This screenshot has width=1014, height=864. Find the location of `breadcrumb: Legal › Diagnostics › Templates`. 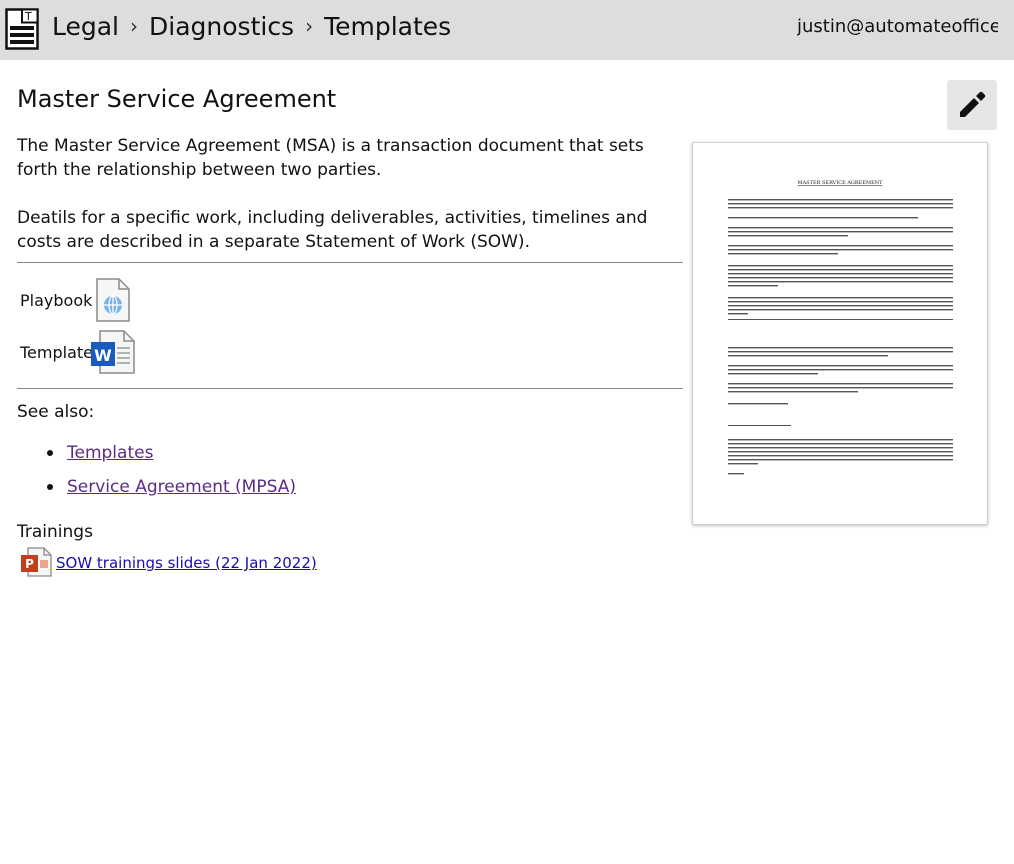

breadcrumb: Legal › Diagnostics › Templates is located at coordinates (251, 27).